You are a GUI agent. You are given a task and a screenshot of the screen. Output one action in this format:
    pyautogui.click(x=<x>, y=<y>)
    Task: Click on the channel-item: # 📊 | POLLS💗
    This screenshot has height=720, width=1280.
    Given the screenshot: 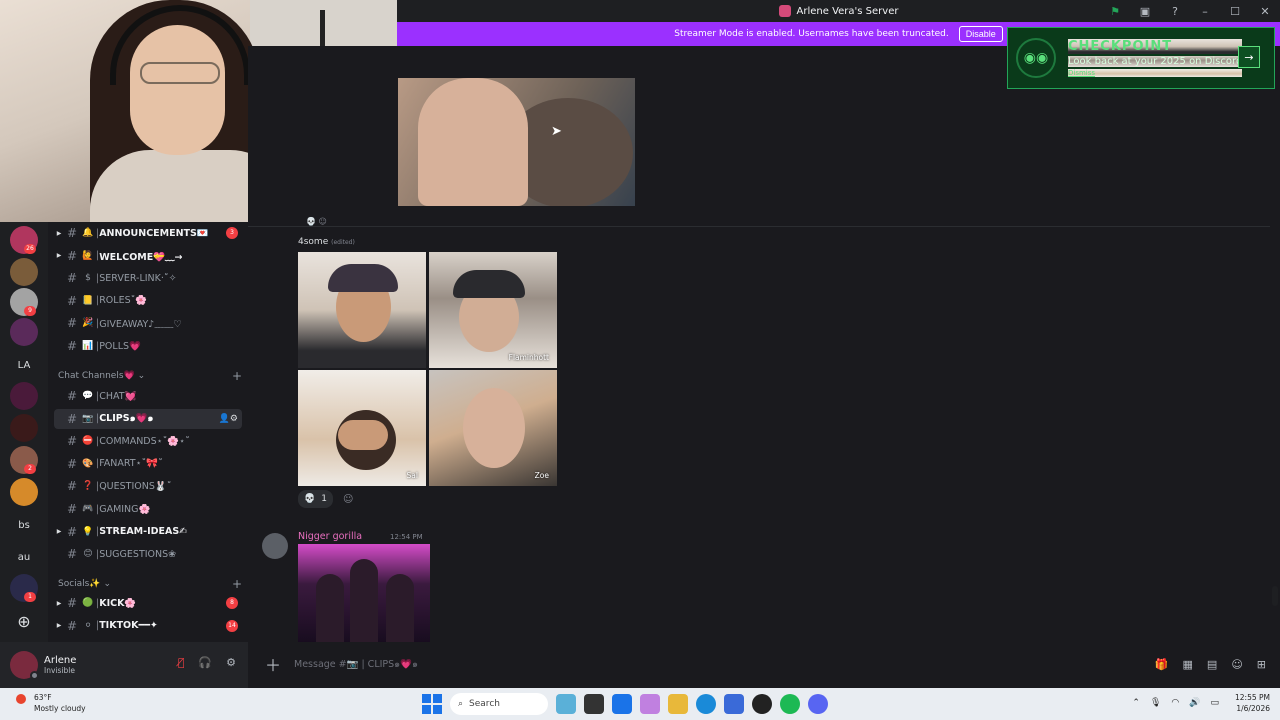 What is the action you would take?
    pyautogui.click(x=148, y=346)
    